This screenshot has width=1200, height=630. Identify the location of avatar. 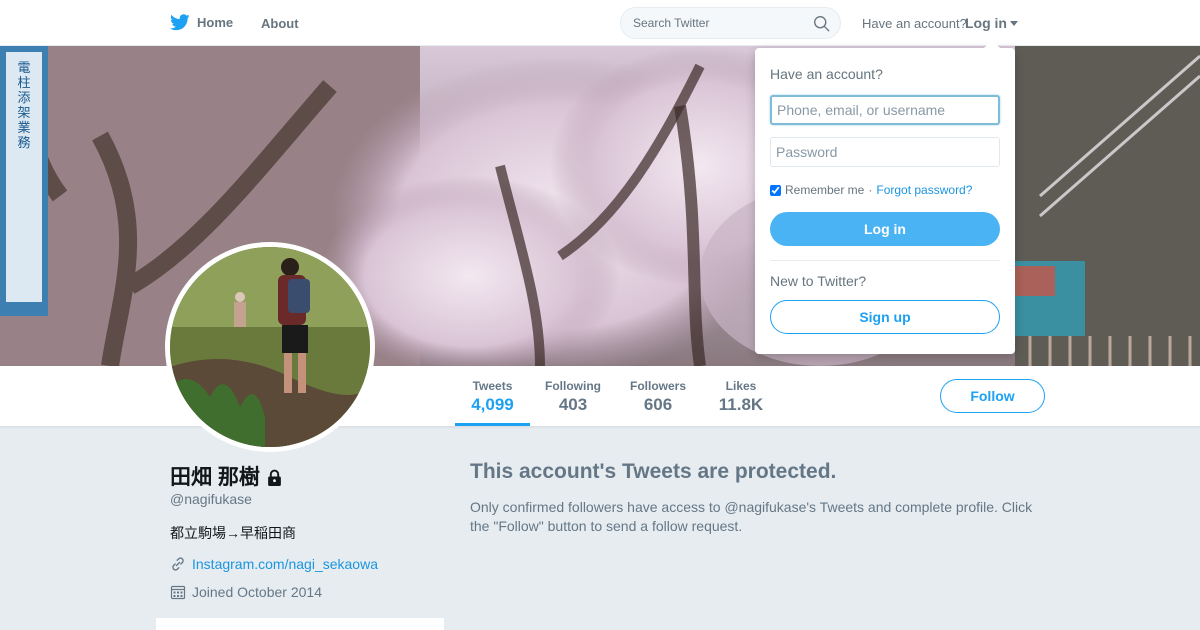
(270, 347).